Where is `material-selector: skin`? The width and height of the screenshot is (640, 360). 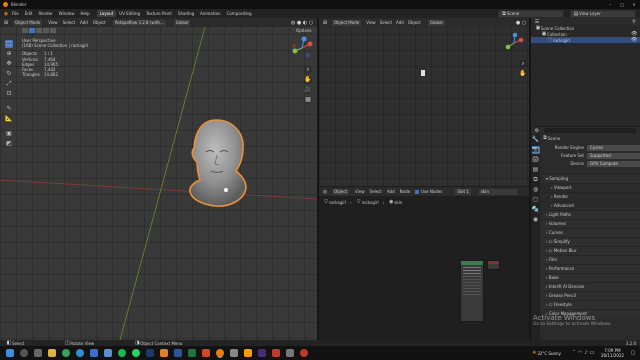
material-selector: skin is located at coordinates (497, 191).